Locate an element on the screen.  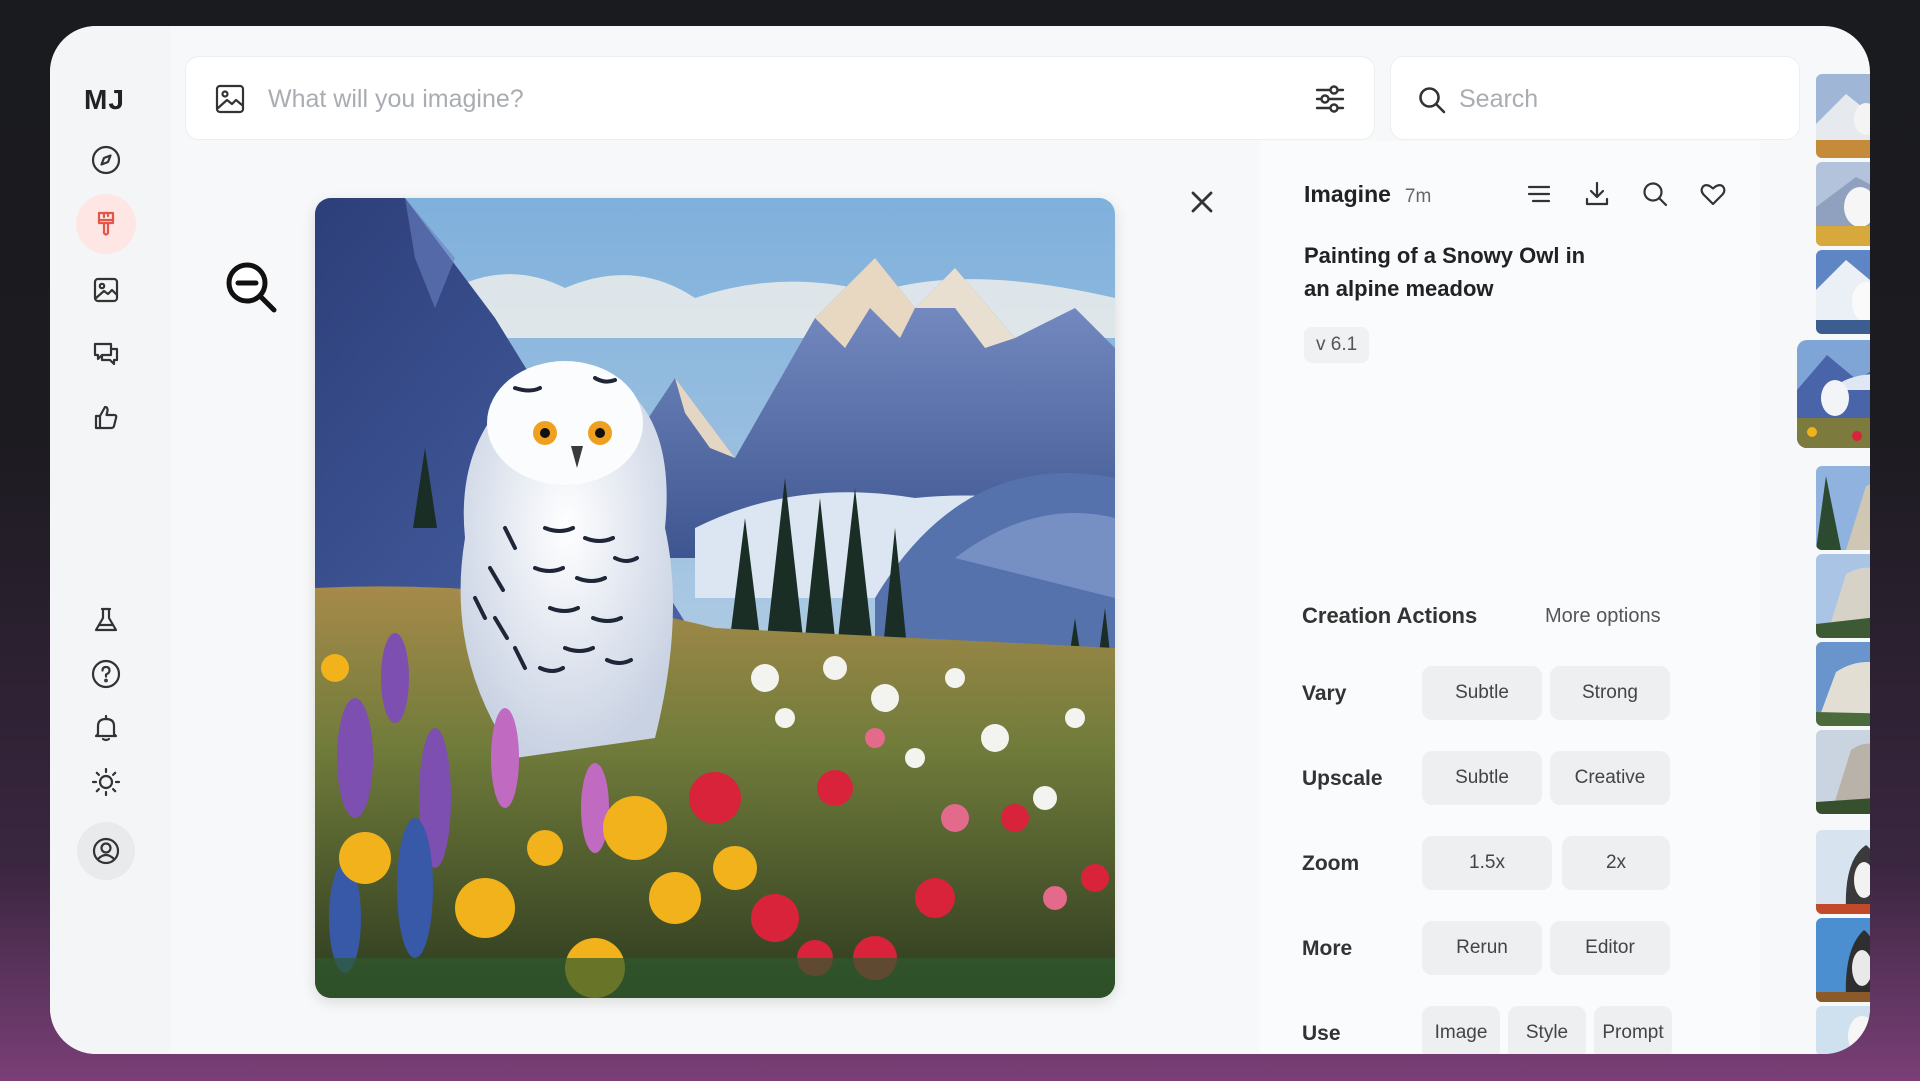
sidebar-item-profile is located at coordinates (106, 851).